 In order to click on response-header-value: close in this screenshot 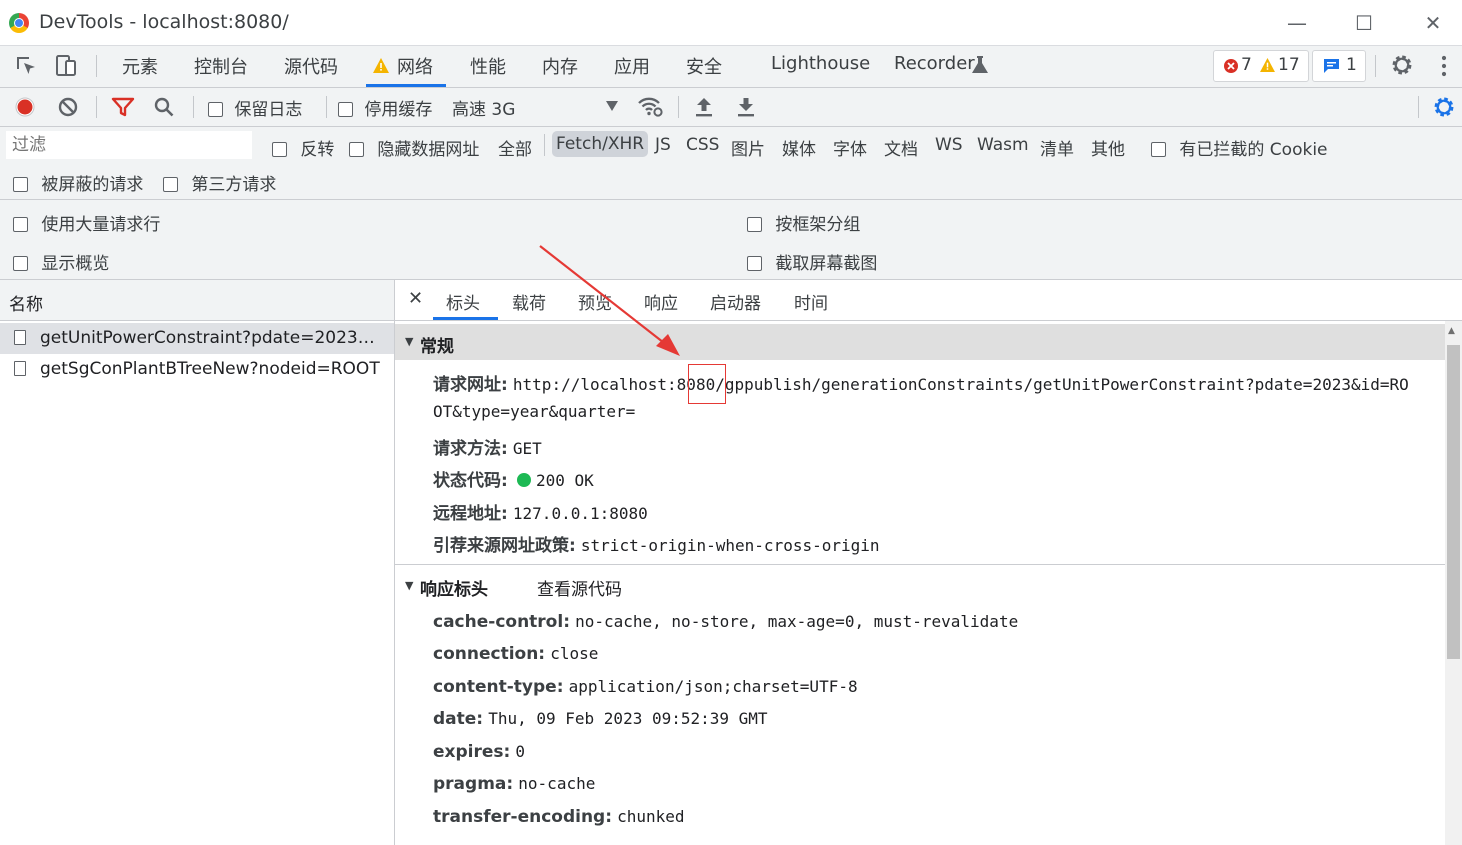, I will do `click(574, 653)`.